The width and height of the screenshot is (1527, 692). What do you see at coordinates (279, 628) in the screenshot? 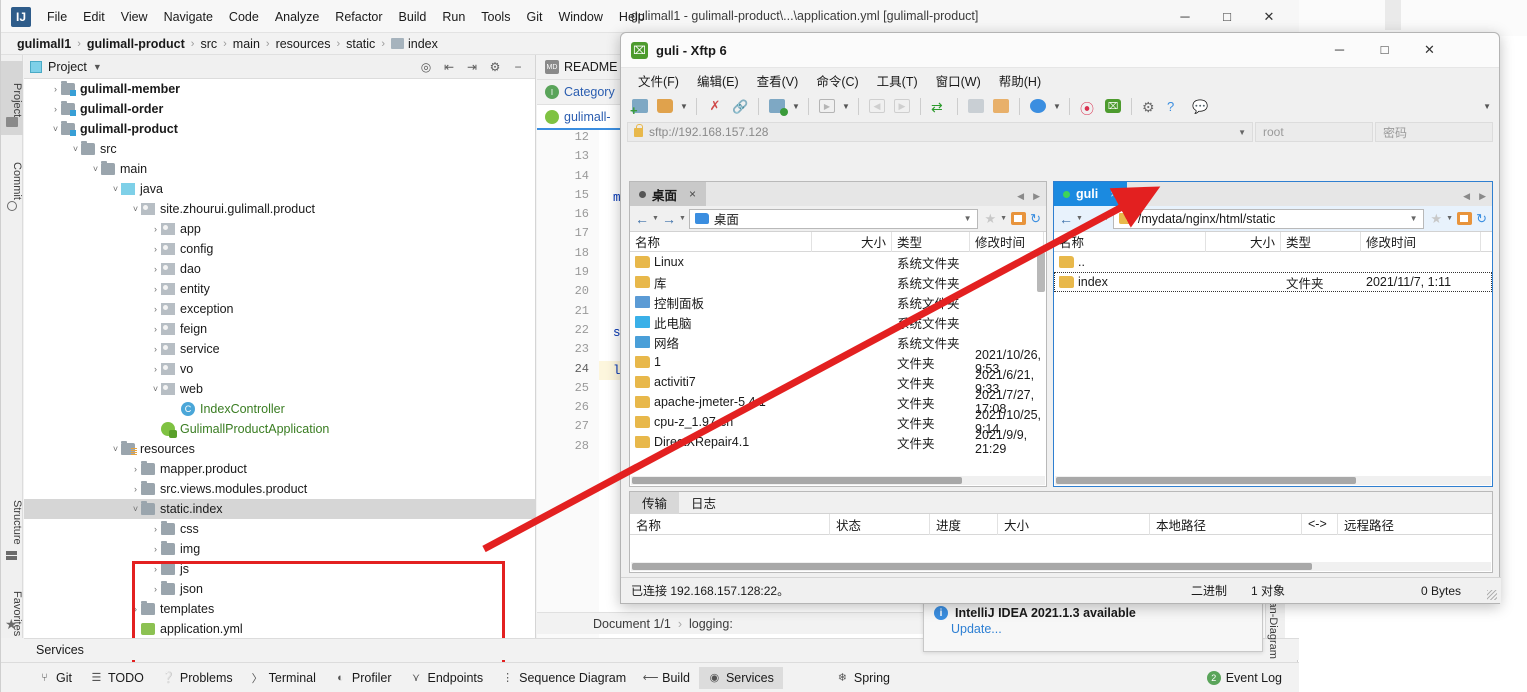
I see `tree-node-application-yml: ›application.yml` at bounding box center [279, 628].